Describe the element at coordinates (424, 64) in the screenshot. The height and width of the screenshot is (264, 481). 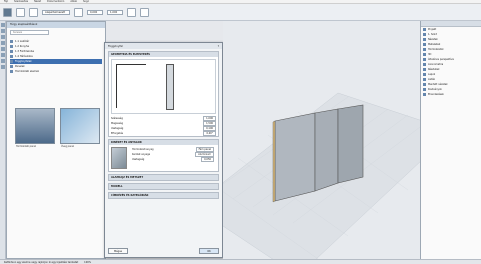
I see `axonometry-icon` at that location.